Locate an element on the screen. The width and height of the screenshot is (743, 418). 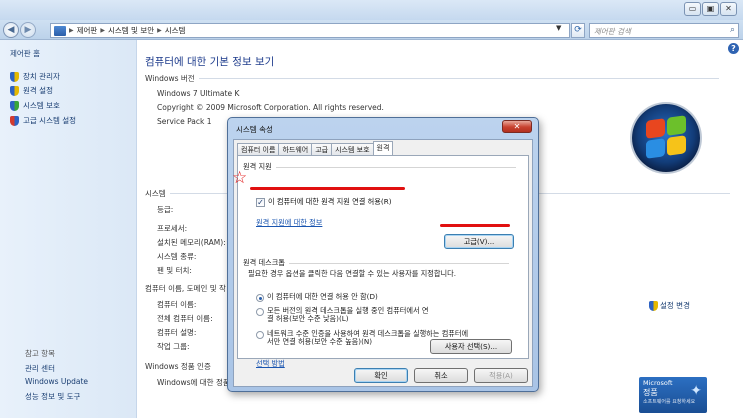
system-type-label: 시스템 종류: is located at coordinates (177, 256).